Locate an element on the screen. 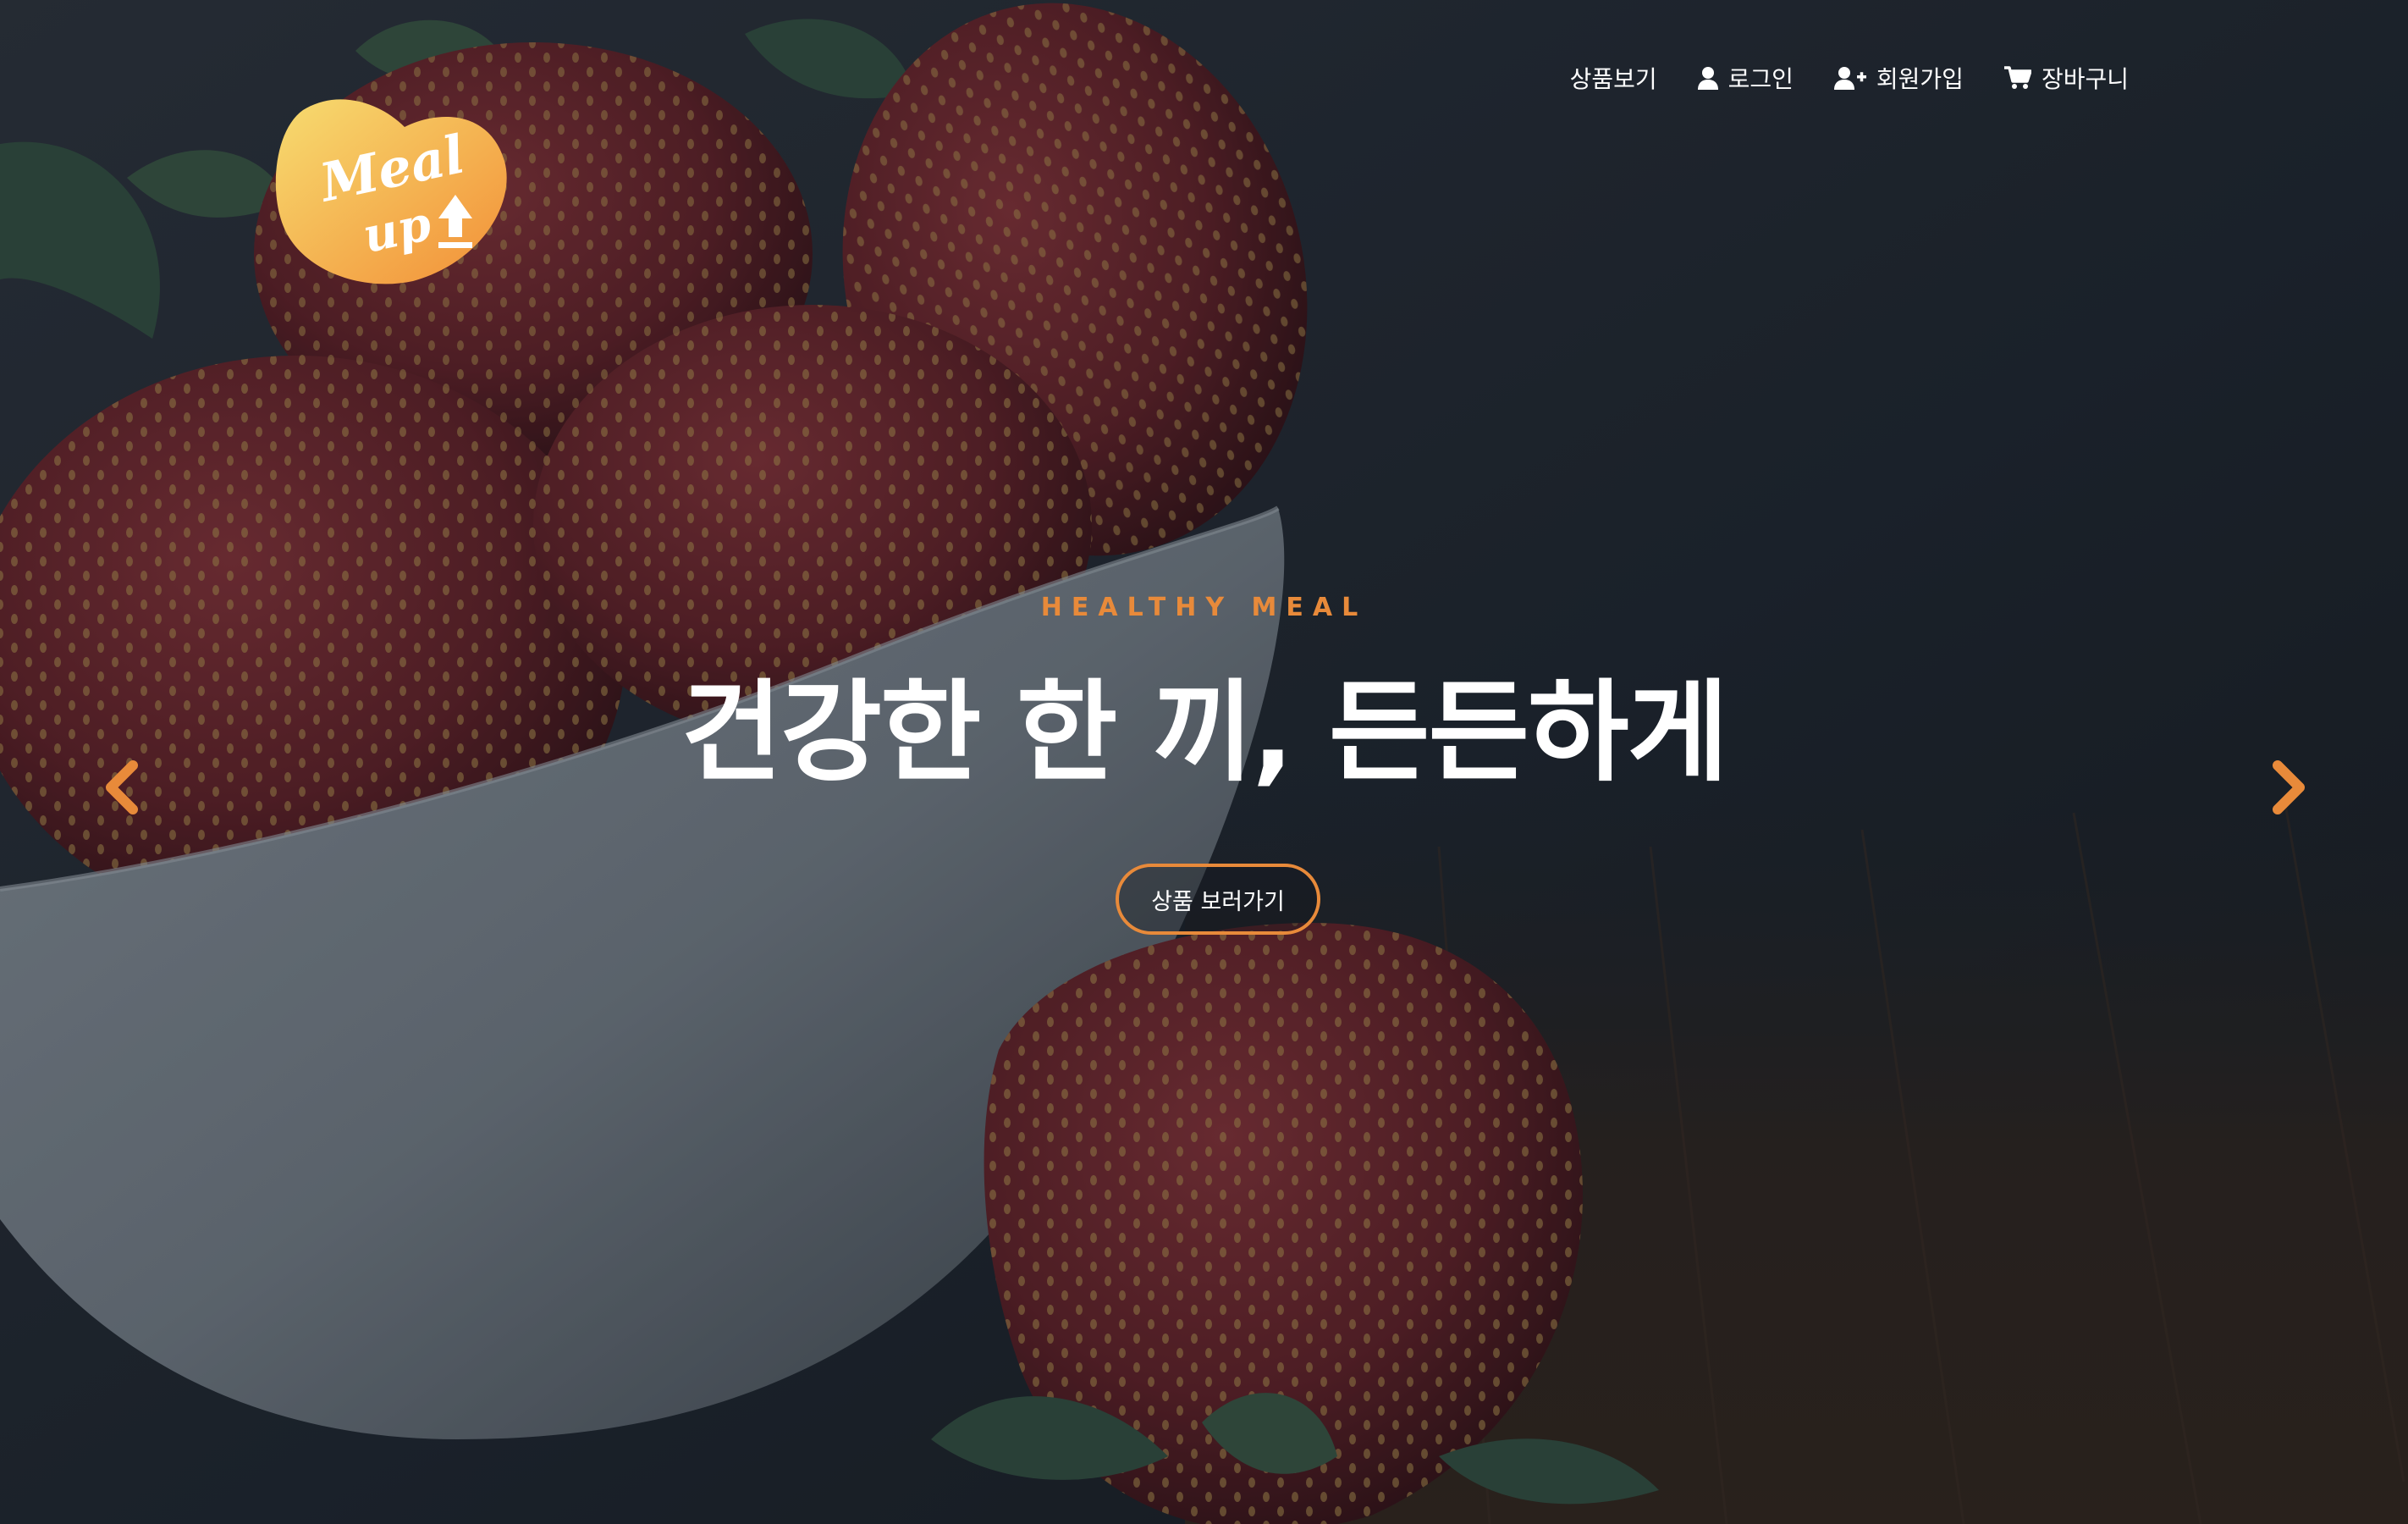 The image size is (2408, 1524). view-products-button-label: 상품 보러가기 is located at coordinates (1218, 901).